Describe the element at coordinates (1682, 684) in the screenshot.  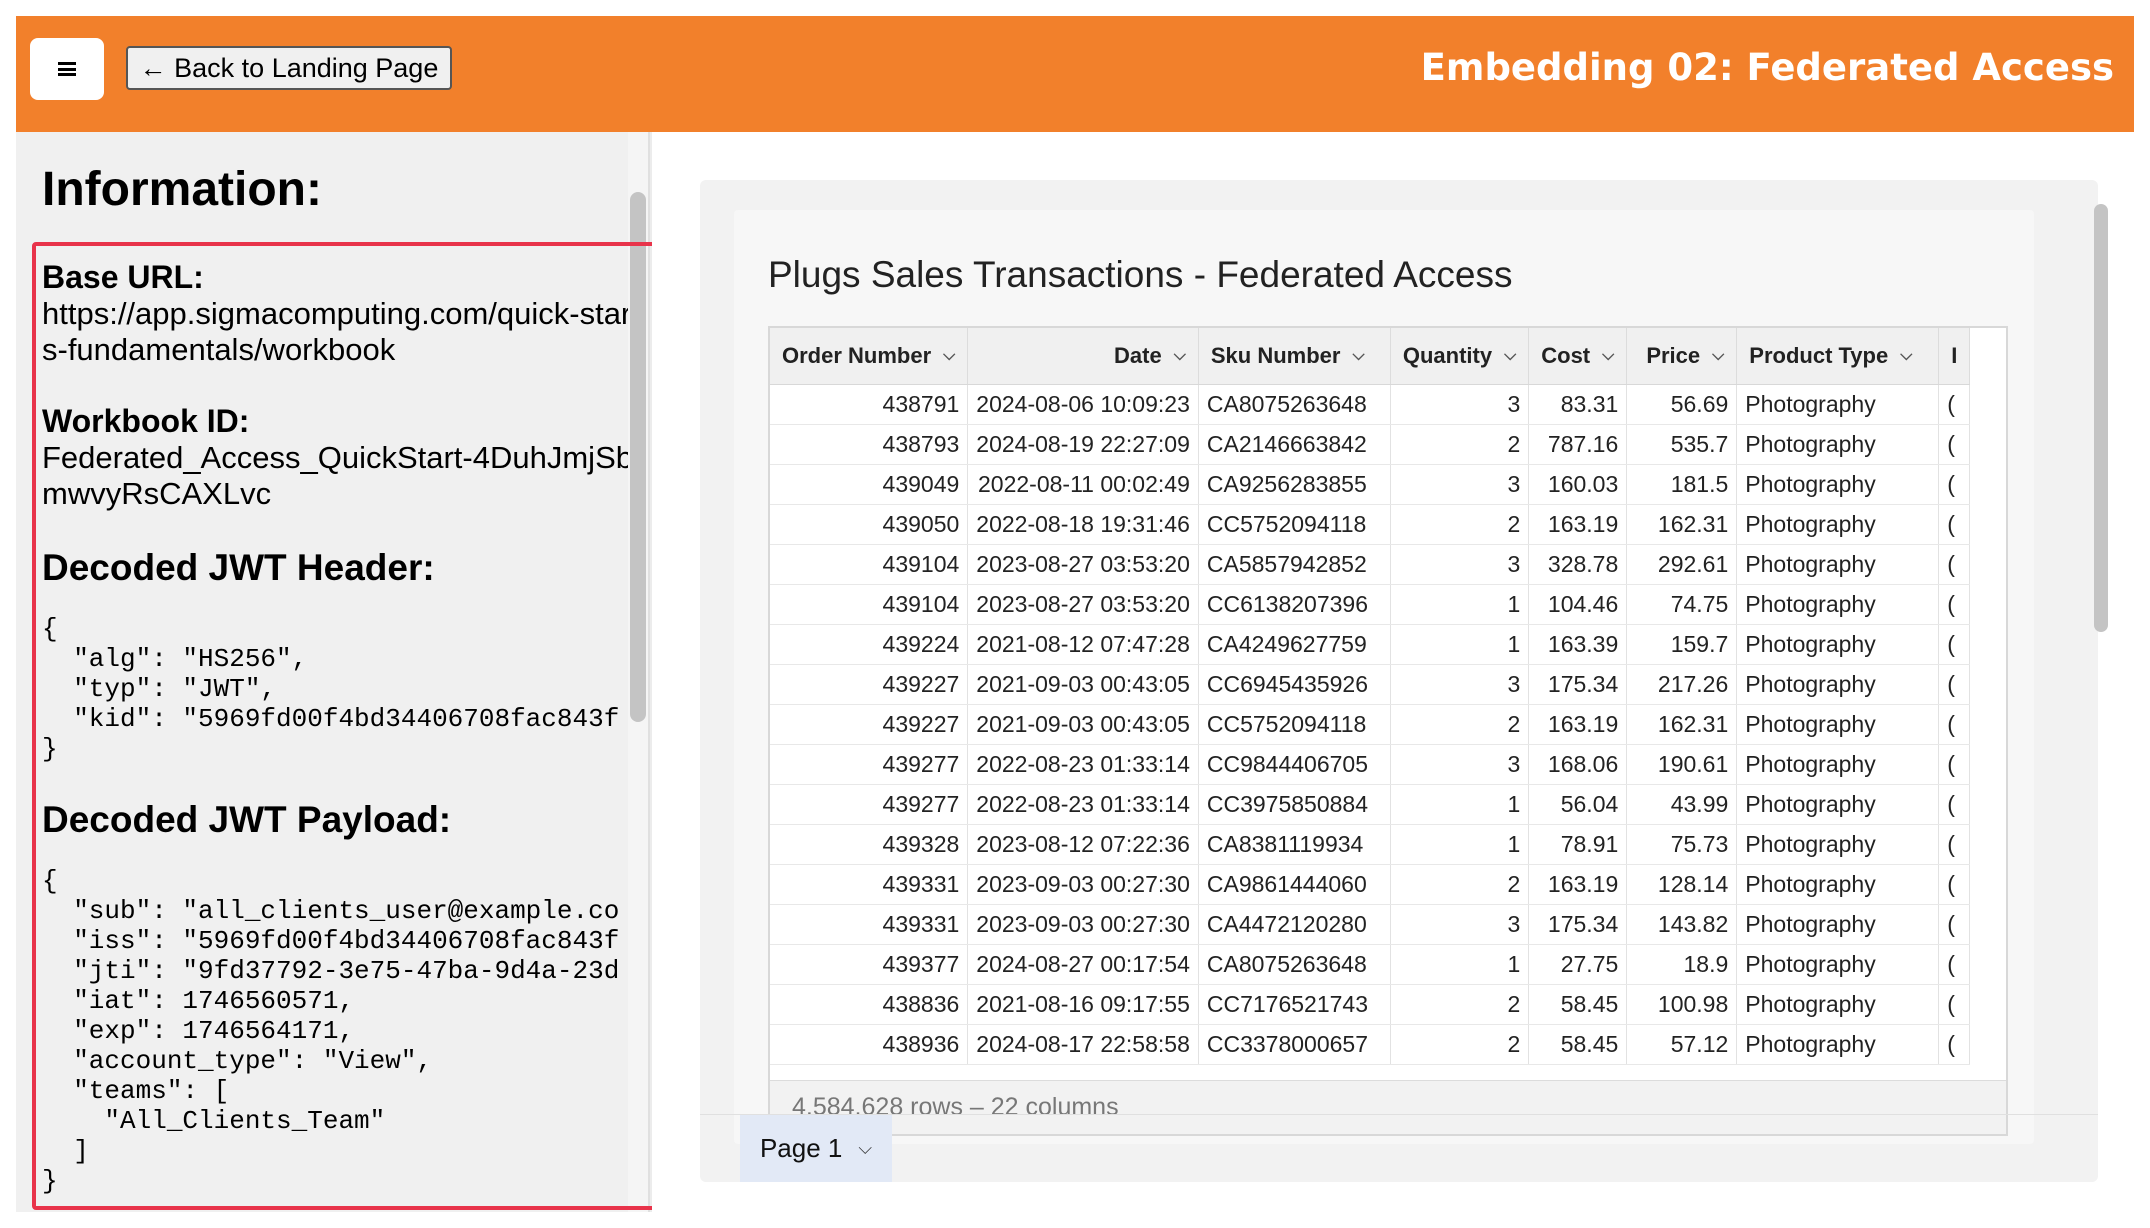
I see `cell-price: 217.26` at that location.